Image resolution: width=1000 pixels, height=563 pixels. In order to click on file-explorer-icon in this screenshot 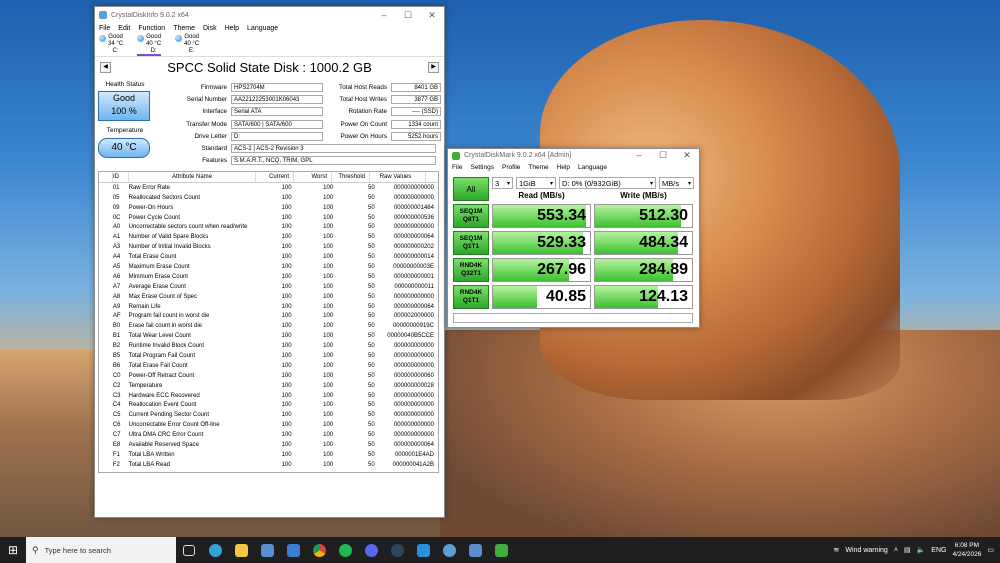, I will do `click(241, 550)`.